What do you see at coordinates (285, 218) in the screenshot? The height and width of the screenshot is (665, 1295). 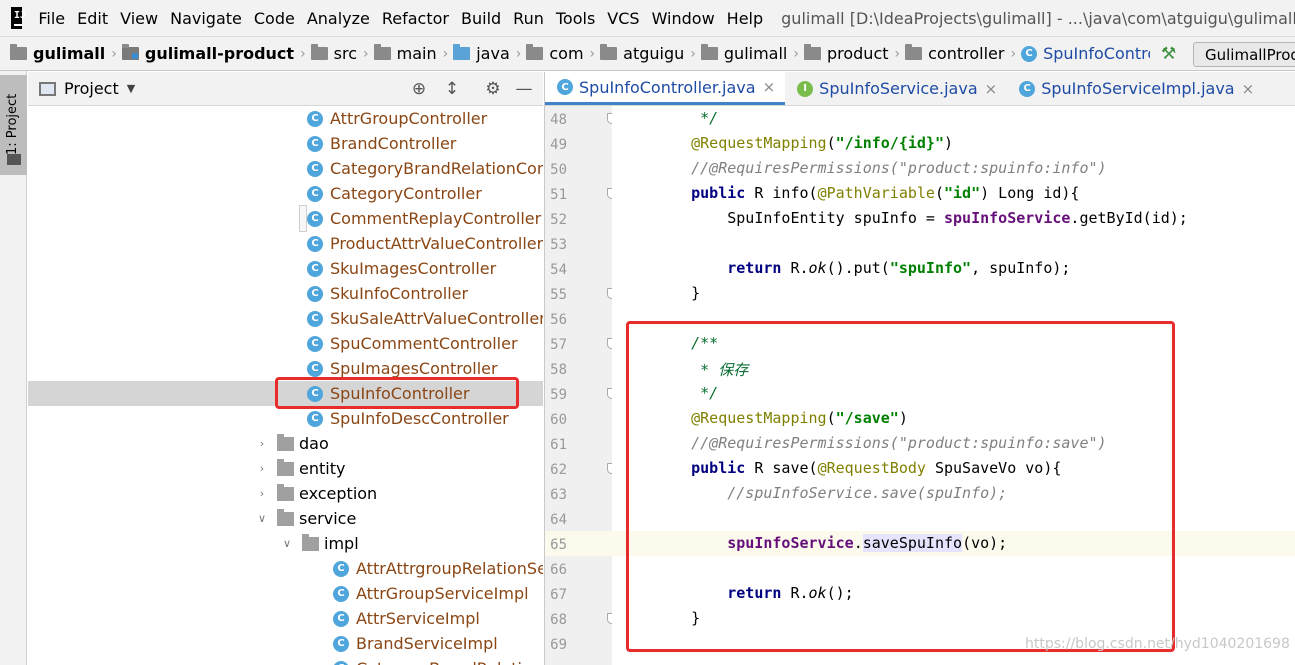 I see `tree-item-commentreplaycontroller: C CommentReplayController` at bounding box center [285, 218].